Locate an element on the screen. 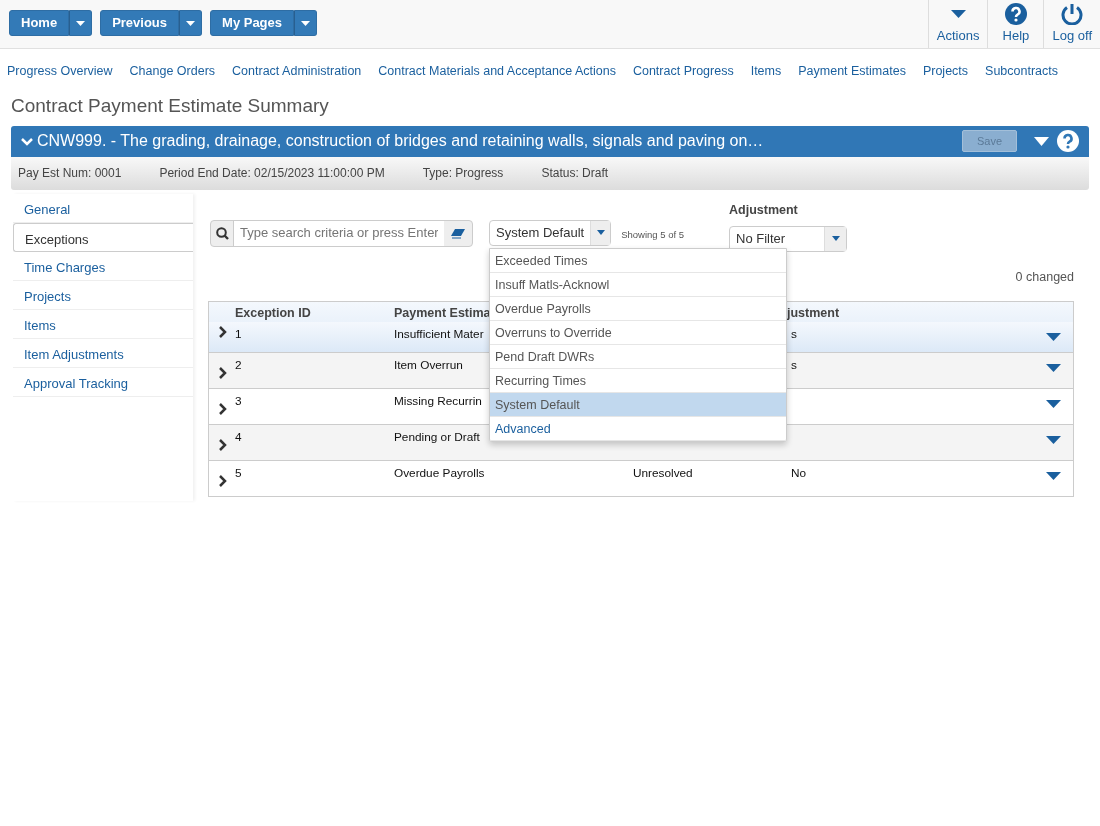 The image size is (1100, 826). table-cell: 2 is located at coordinates (238, 365).